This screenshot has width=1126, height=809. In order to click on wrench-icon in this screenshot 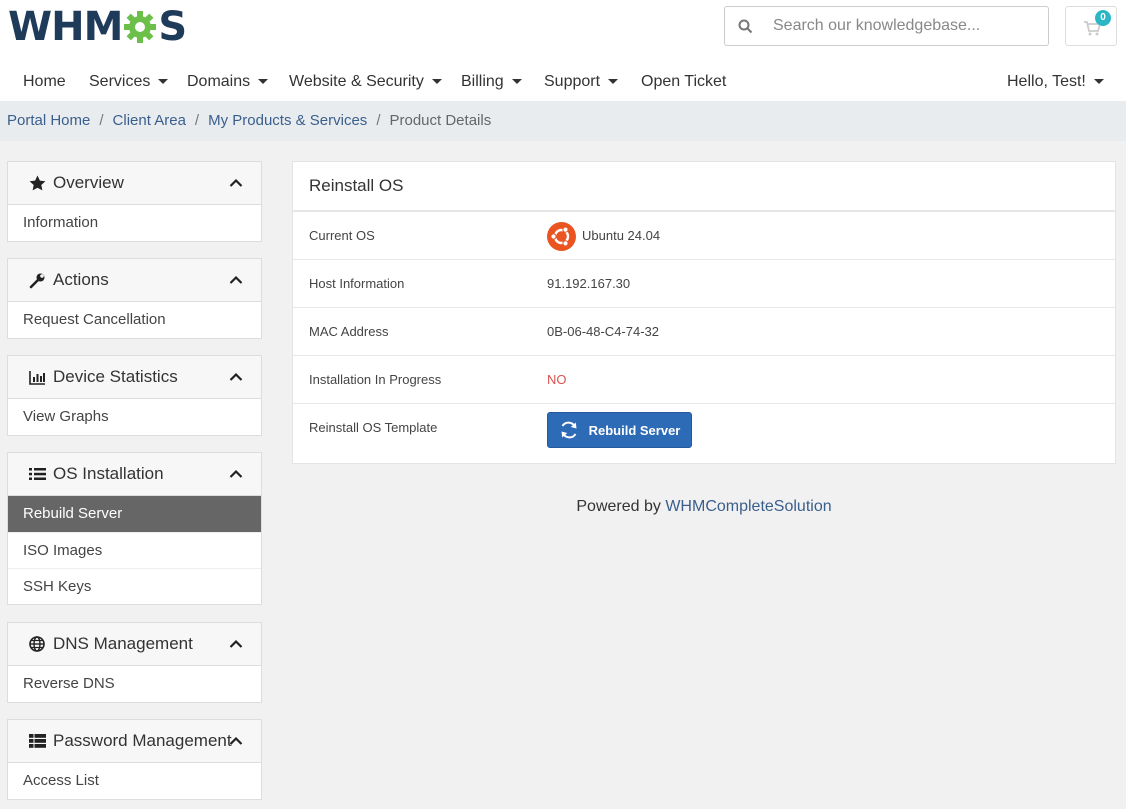, I will do `click(37, 280)`.